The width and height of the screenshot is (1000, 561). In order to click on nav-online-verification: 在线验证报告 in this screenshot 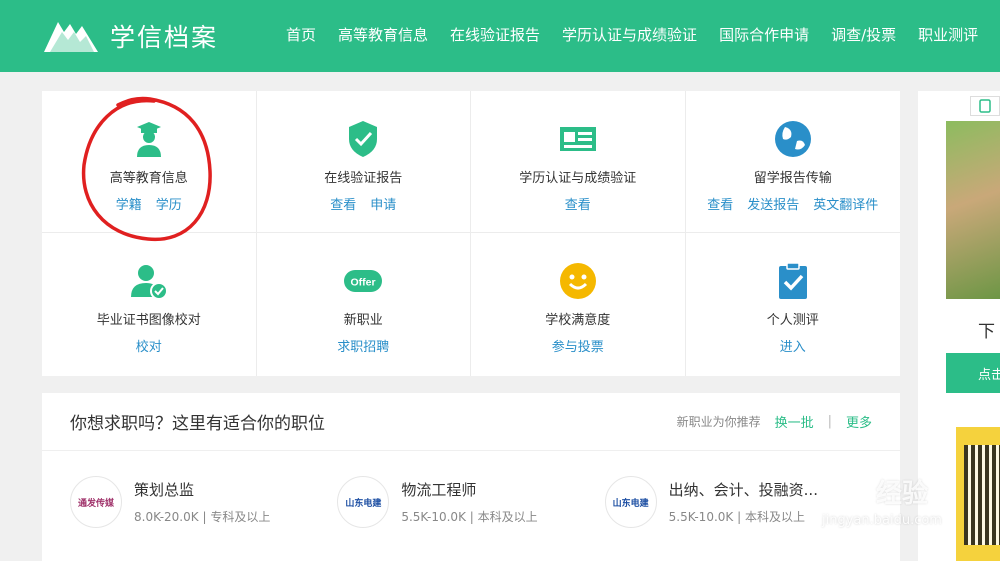, I will do `click(495, 34)`.